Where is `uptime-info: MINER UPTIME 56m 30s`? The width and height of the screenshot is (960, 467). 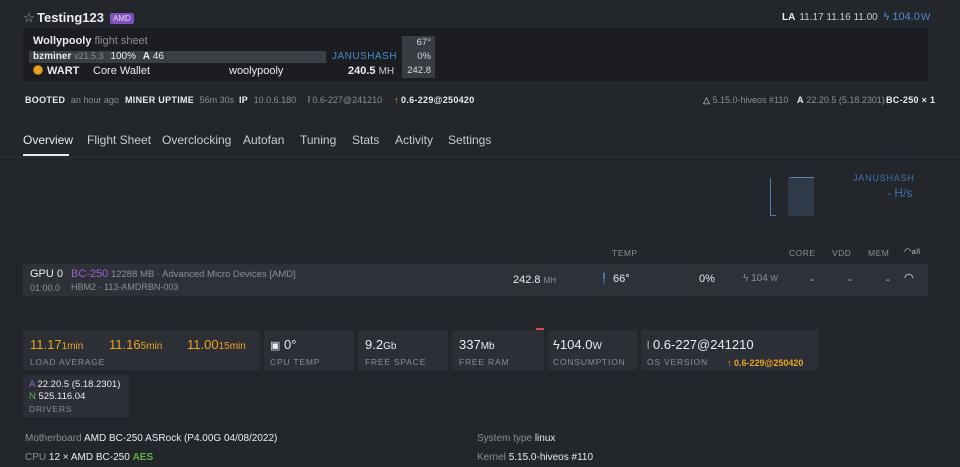
uptime-info: MINER UPTIME 56m 30s is located at coordinates (179, 100).